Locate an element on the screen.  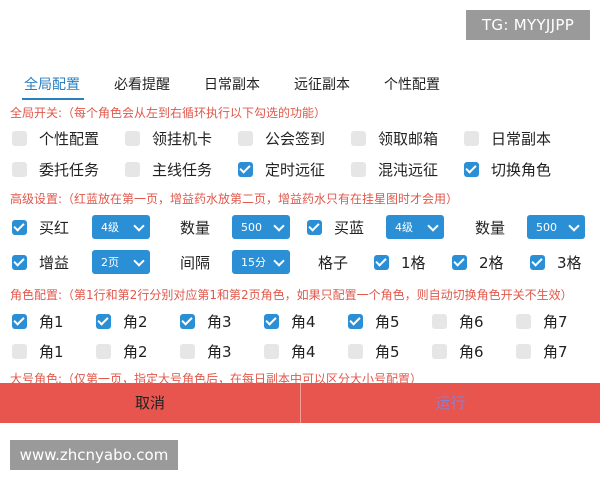
global-row-1: 个性配置 领挂机卡 公会签到 领取邮箱 日常副本 is located at coordinates (300, 138).